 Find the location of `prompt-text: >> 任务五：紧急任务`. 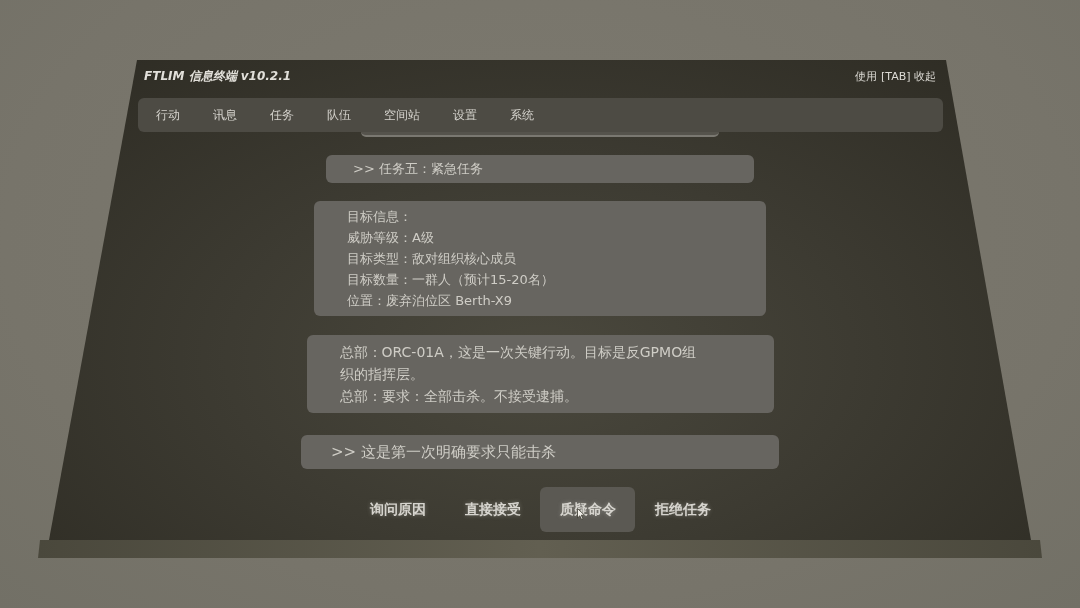

prompt-text: >> 任务五：紧急任务 is located at coordinates (418, 169).